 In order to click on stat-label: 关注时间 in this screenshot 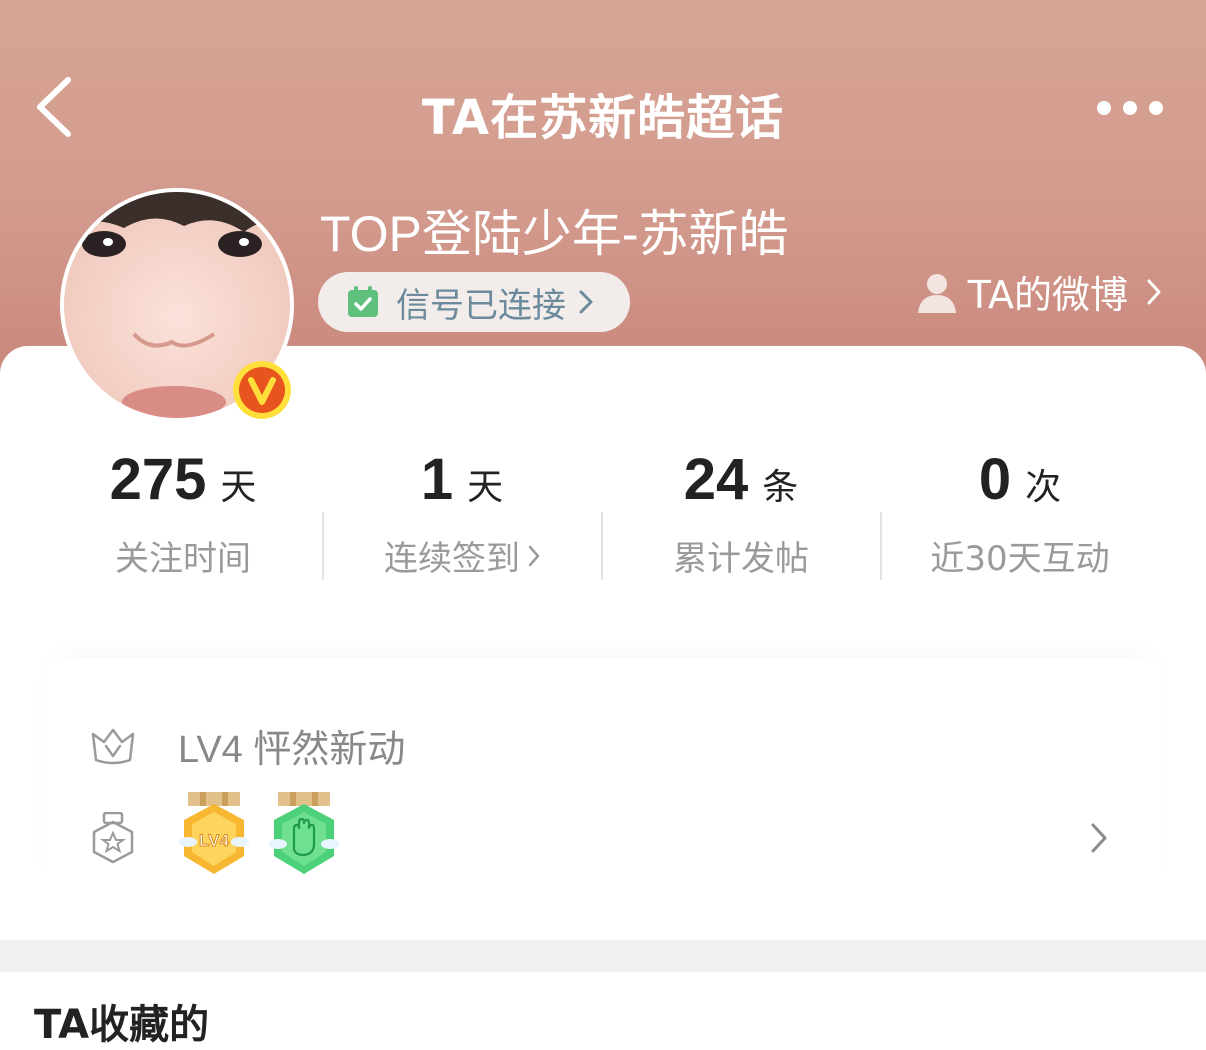, I will do `click(183, 559)`.